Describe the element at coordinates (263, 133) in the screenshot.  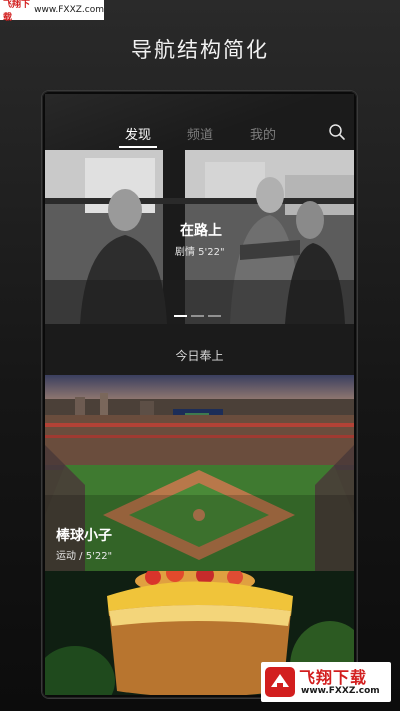
I see `tab-mine: 我的` at that location.